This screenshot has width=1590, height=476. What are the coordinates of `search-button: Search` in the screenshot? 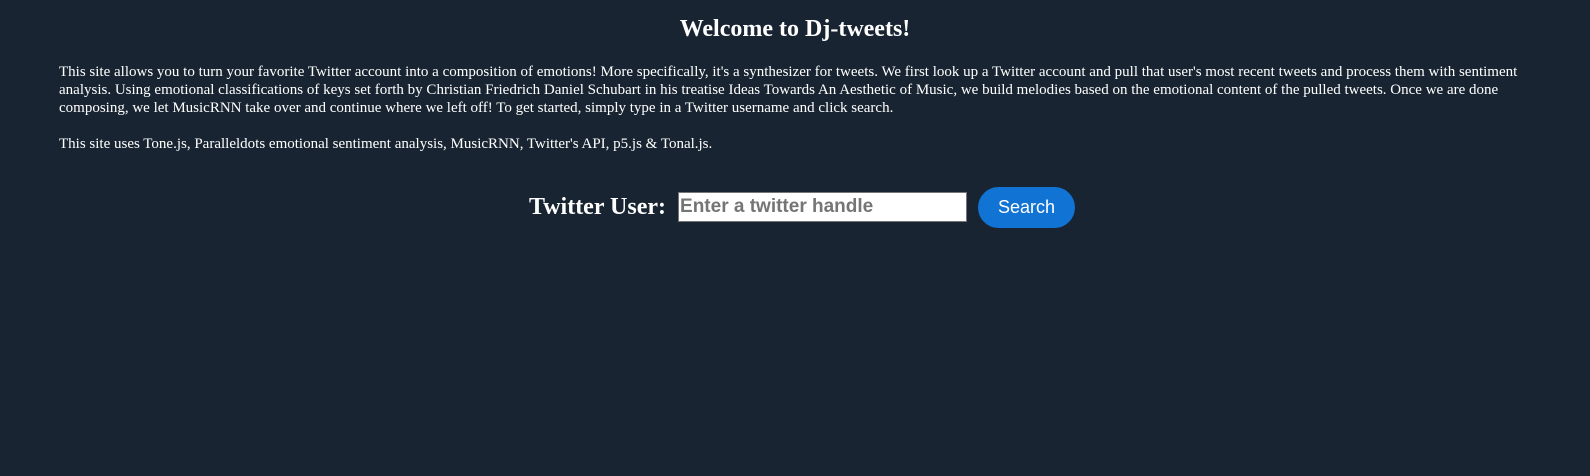 It's located at (1027, 207).